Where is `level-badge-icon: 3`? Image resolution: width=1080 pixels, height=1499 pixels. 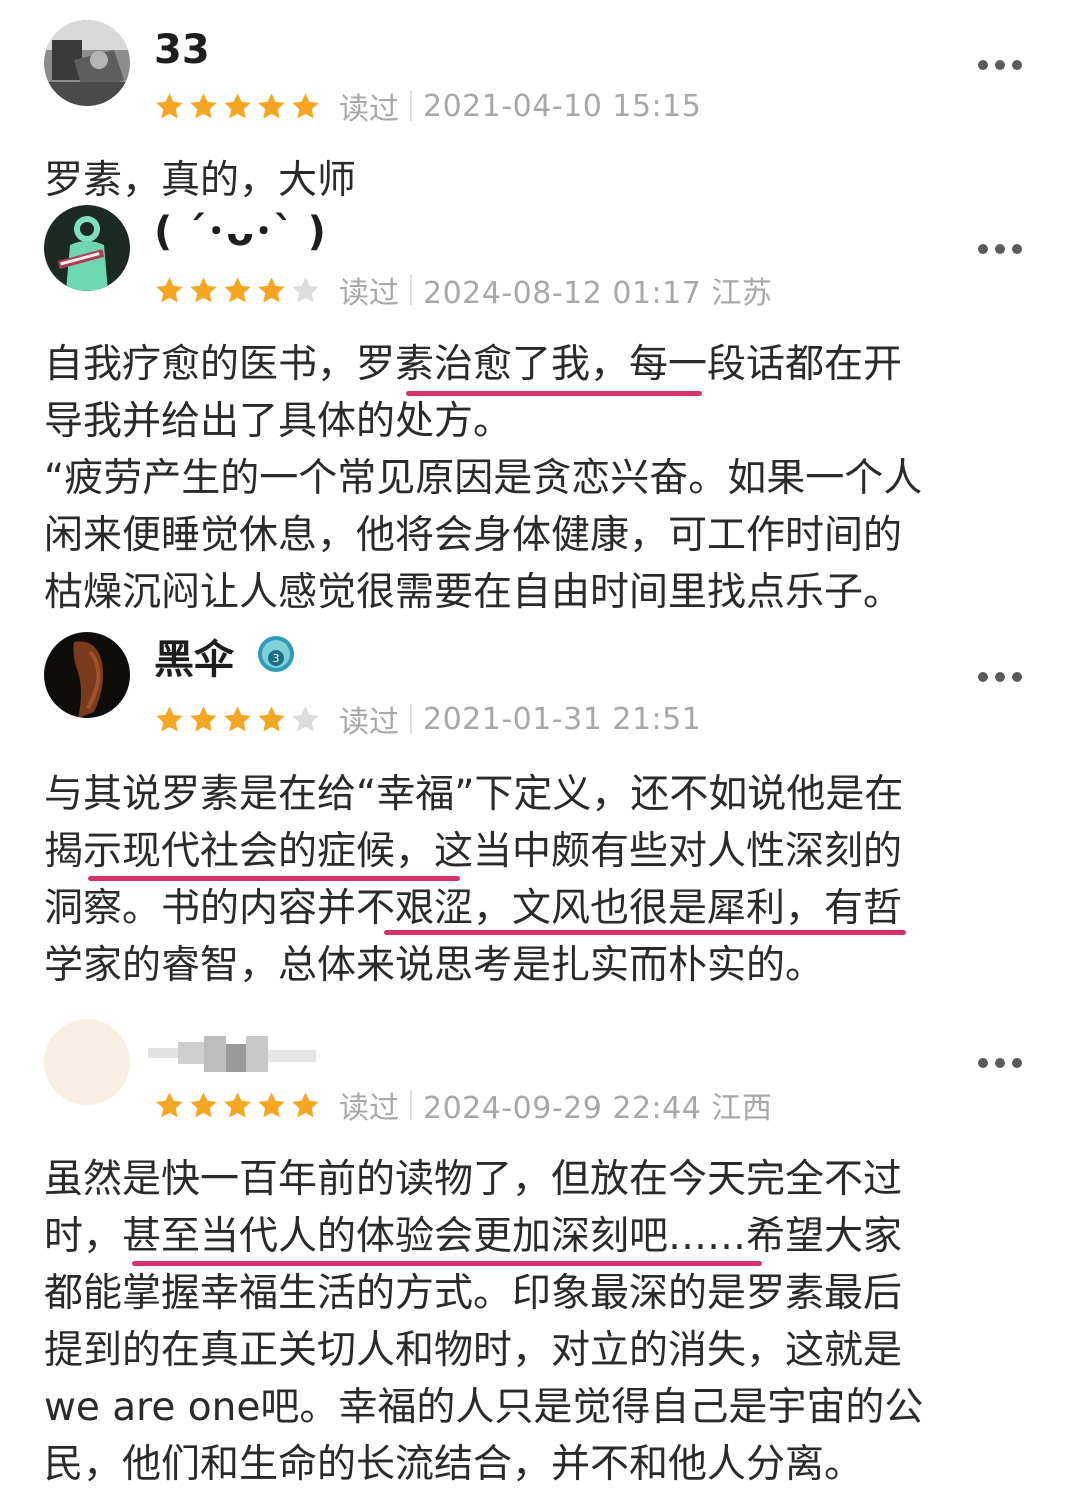
level-badge-icon: 3 is located at coordinates (276, 654).